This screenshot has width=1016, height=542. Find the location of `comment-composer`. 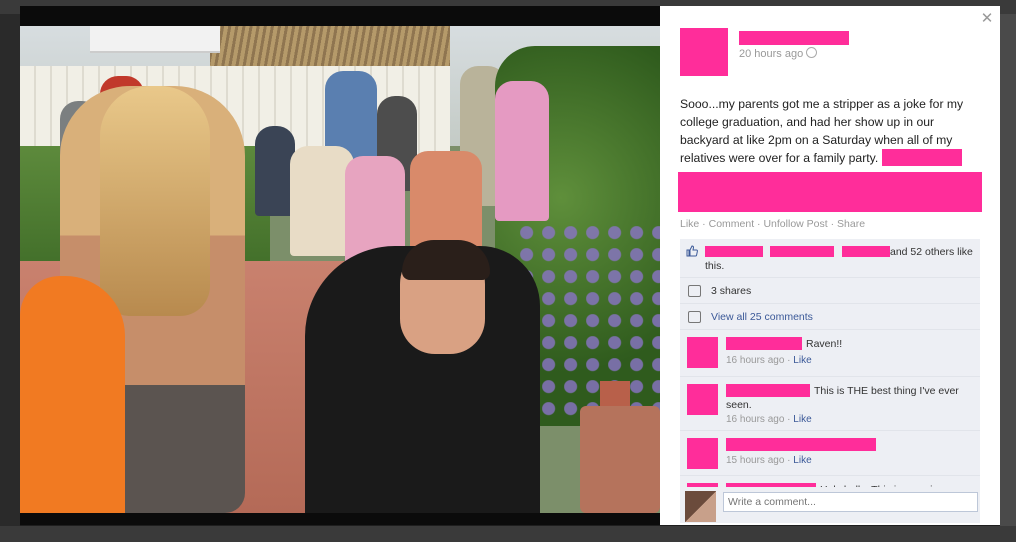

comment-composer is located at coordinates (830, 505).